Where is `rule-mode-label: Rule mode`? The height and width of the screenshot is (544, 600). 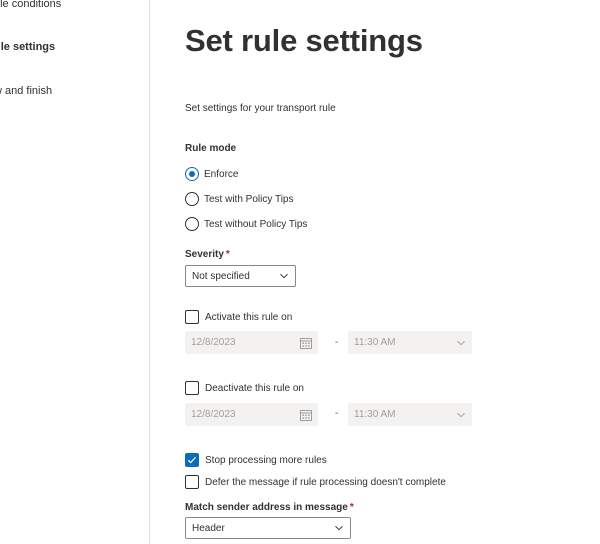 rule-mode-label: Rule mode is located at coordinates (211, 148).